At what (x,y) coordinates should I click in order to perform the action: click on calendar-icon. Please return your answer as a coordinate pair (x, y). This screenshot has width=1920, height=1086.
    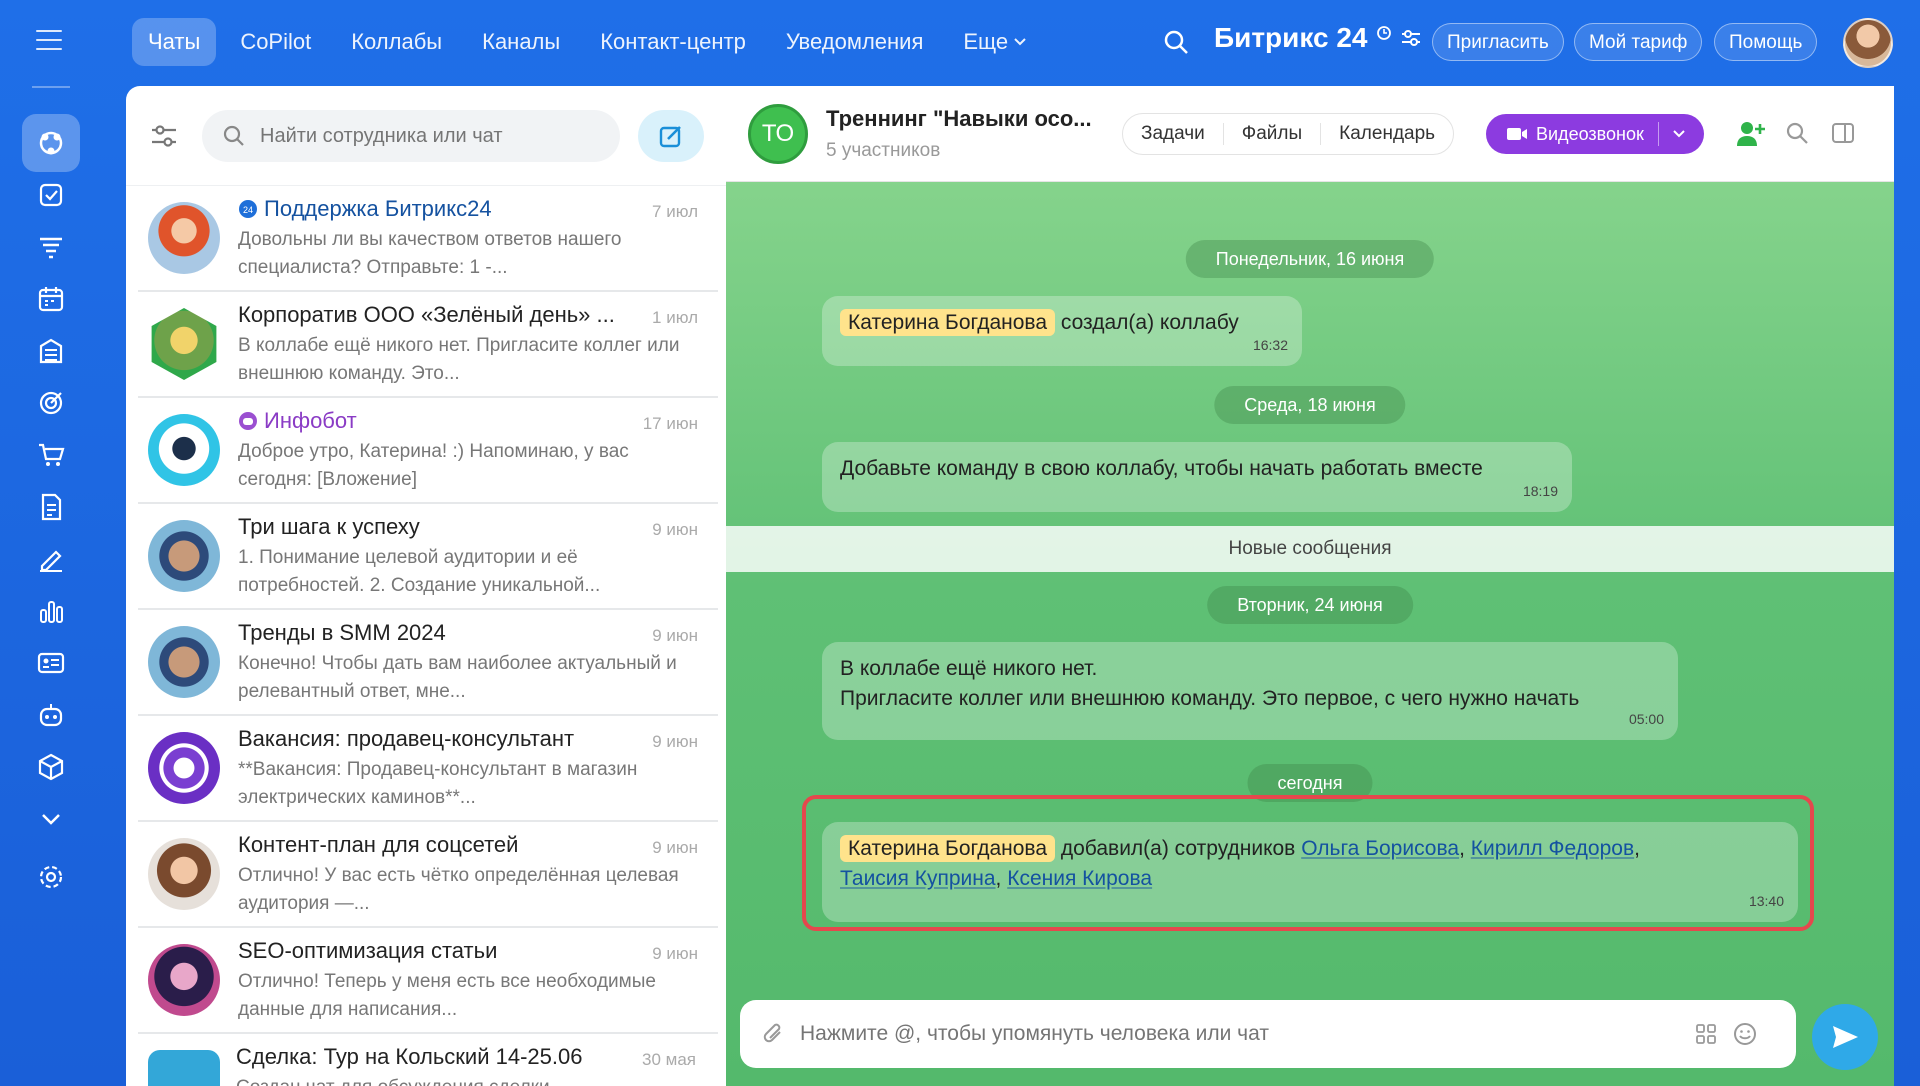
    Looking at the image, I should click on (51, 299).